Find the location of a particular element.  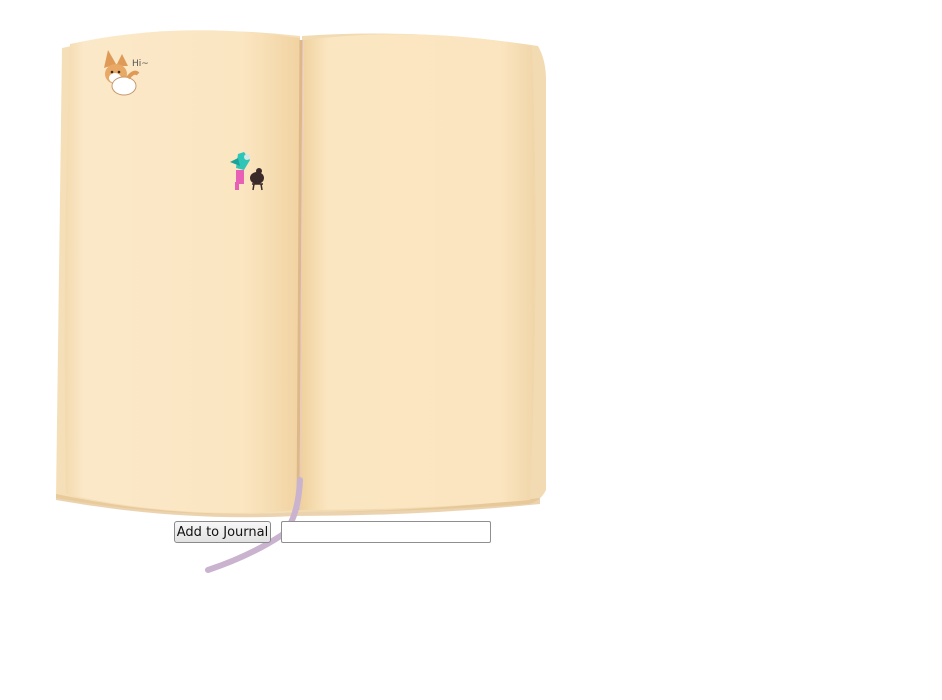

corgi-sticker-text: Hi~ is located at coordinates (140, 64).